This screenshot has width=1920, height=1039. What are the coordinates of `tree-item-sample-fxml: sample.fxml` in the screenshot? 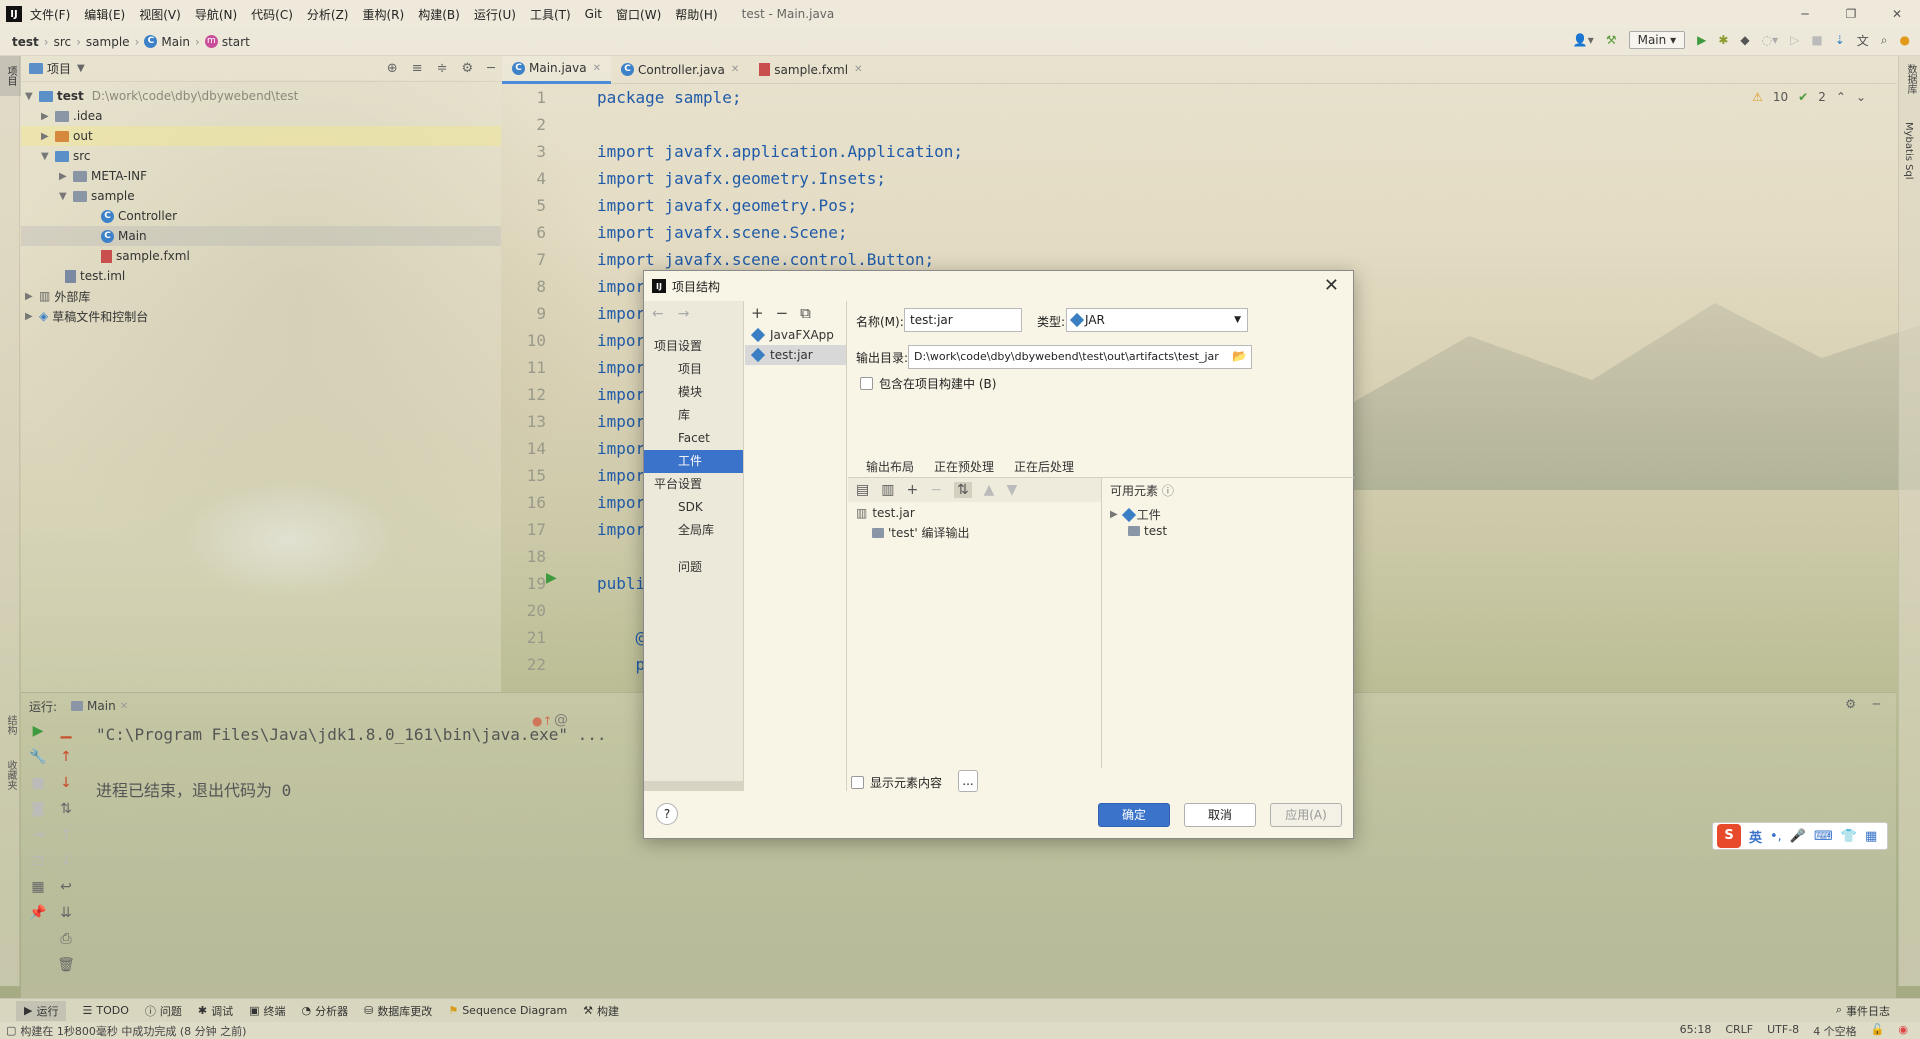 It's located at (261, 256).